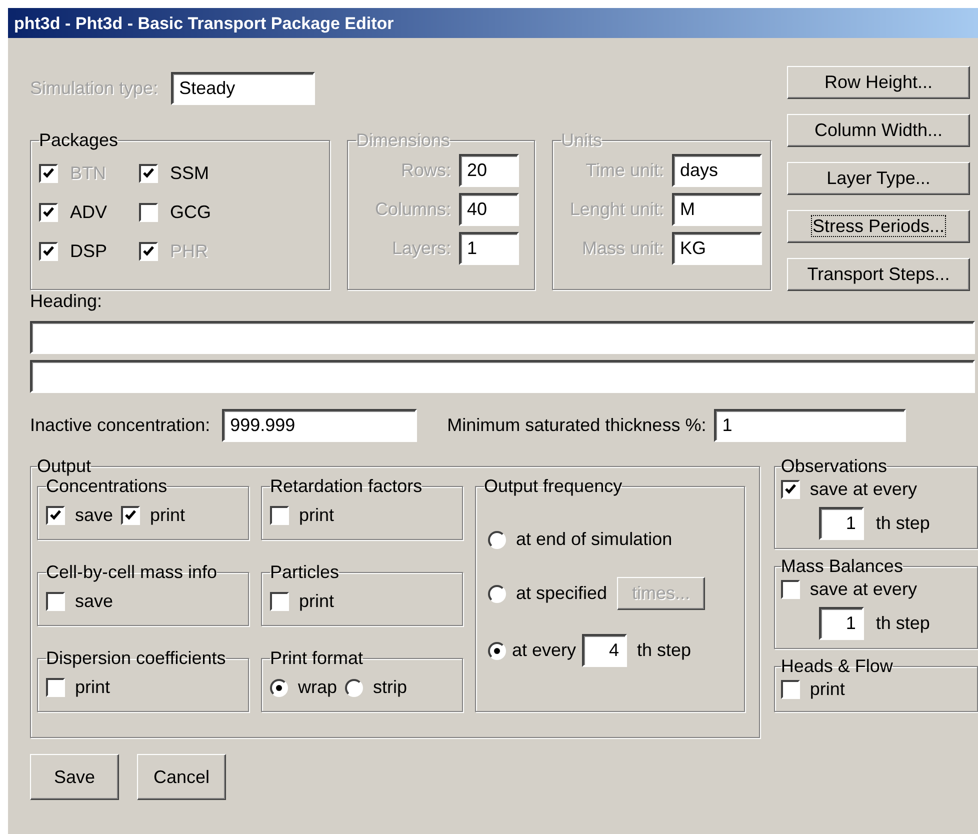 Image resolution: width=978 pixels, height=834 pixels. Describe the element at coordinates (74, 777) in the screenshot. I see `dialog-button: Save` at that location.